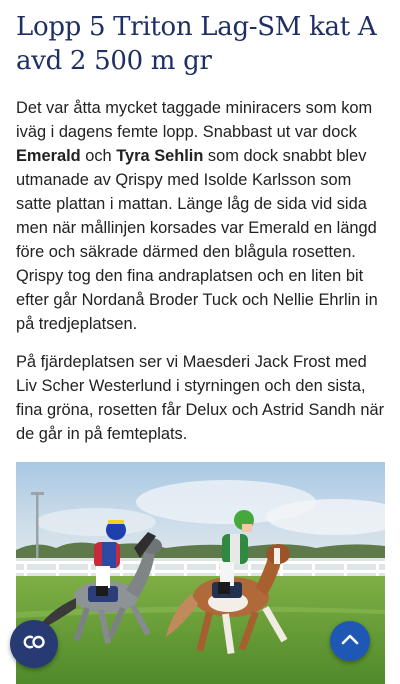 Image resolution: width=400 pixels, height=684 pixels. What do you see at coordinates (98, 156) in the screenshot?
I see `paragraph-1-text-2: och` at bounding box center [98, 156].